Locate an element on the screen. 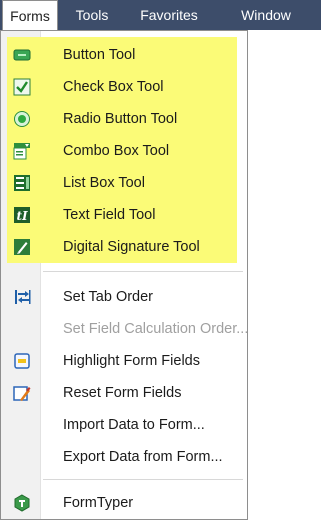 This screenshot has width=321, height=521. text-field-tool-icon: tI is located at coordinates (22, 215).